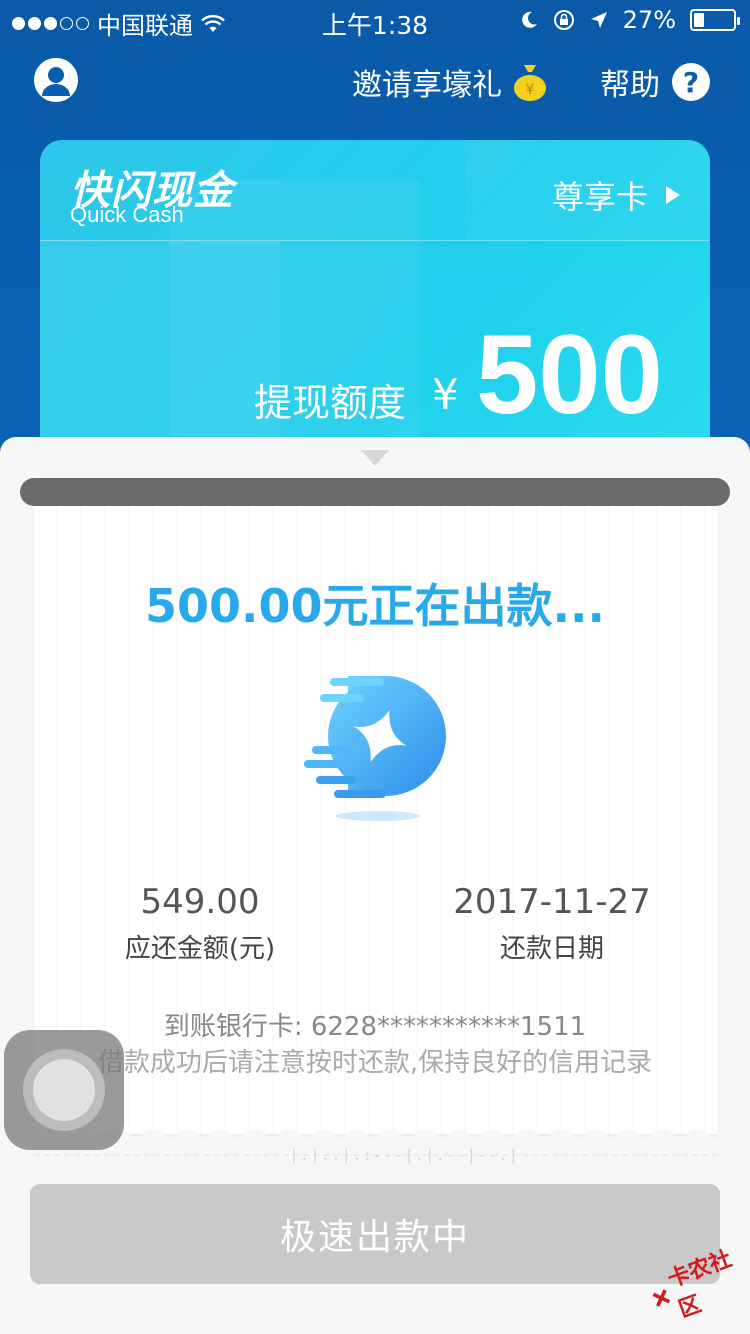  Describe the element at coordinates (630, 85) in the screenshot. I see `help-label: 帮助` at that location.